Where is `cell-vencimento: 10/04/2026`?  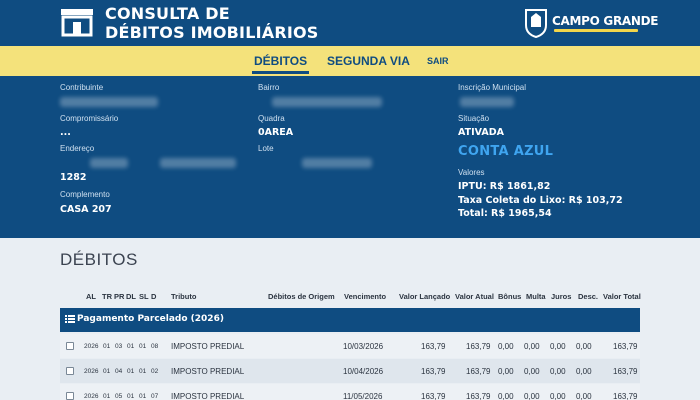
cell-vencimento: 10/04/2026 is located at coordinates (363, 371).